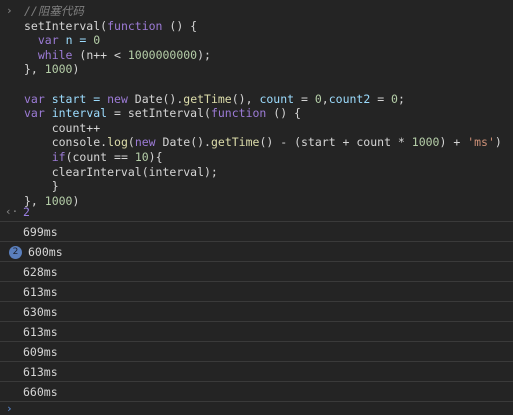  What do you see at coordinates (76, 40) in the screenshot?
I see `code-token: n =` at bounding box center [76, 40].